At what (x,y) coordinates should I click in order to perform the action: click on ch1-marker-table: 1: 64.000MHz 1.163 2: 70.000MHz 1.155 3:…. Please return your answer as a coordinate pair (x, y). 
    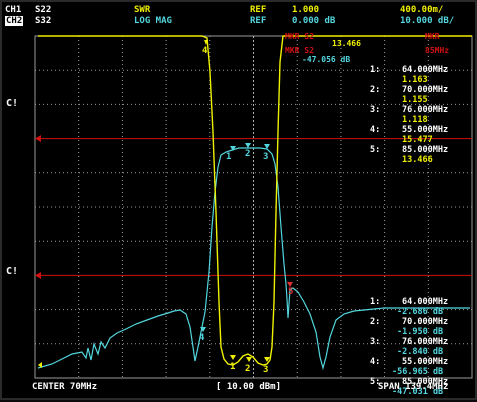
    Looking at the image, I should click on (409, 115).